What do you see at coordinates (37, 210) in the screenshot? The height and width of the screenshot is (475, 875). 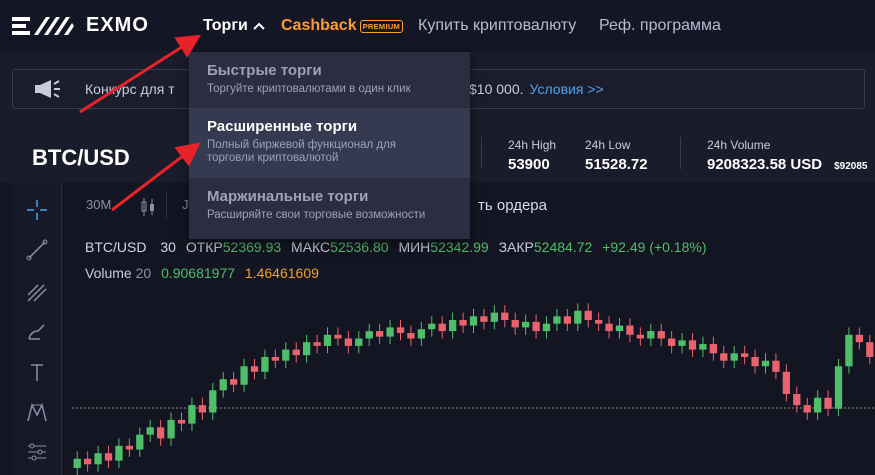 I see `crosshair-tool-icon` at bounding box center [37, 210].